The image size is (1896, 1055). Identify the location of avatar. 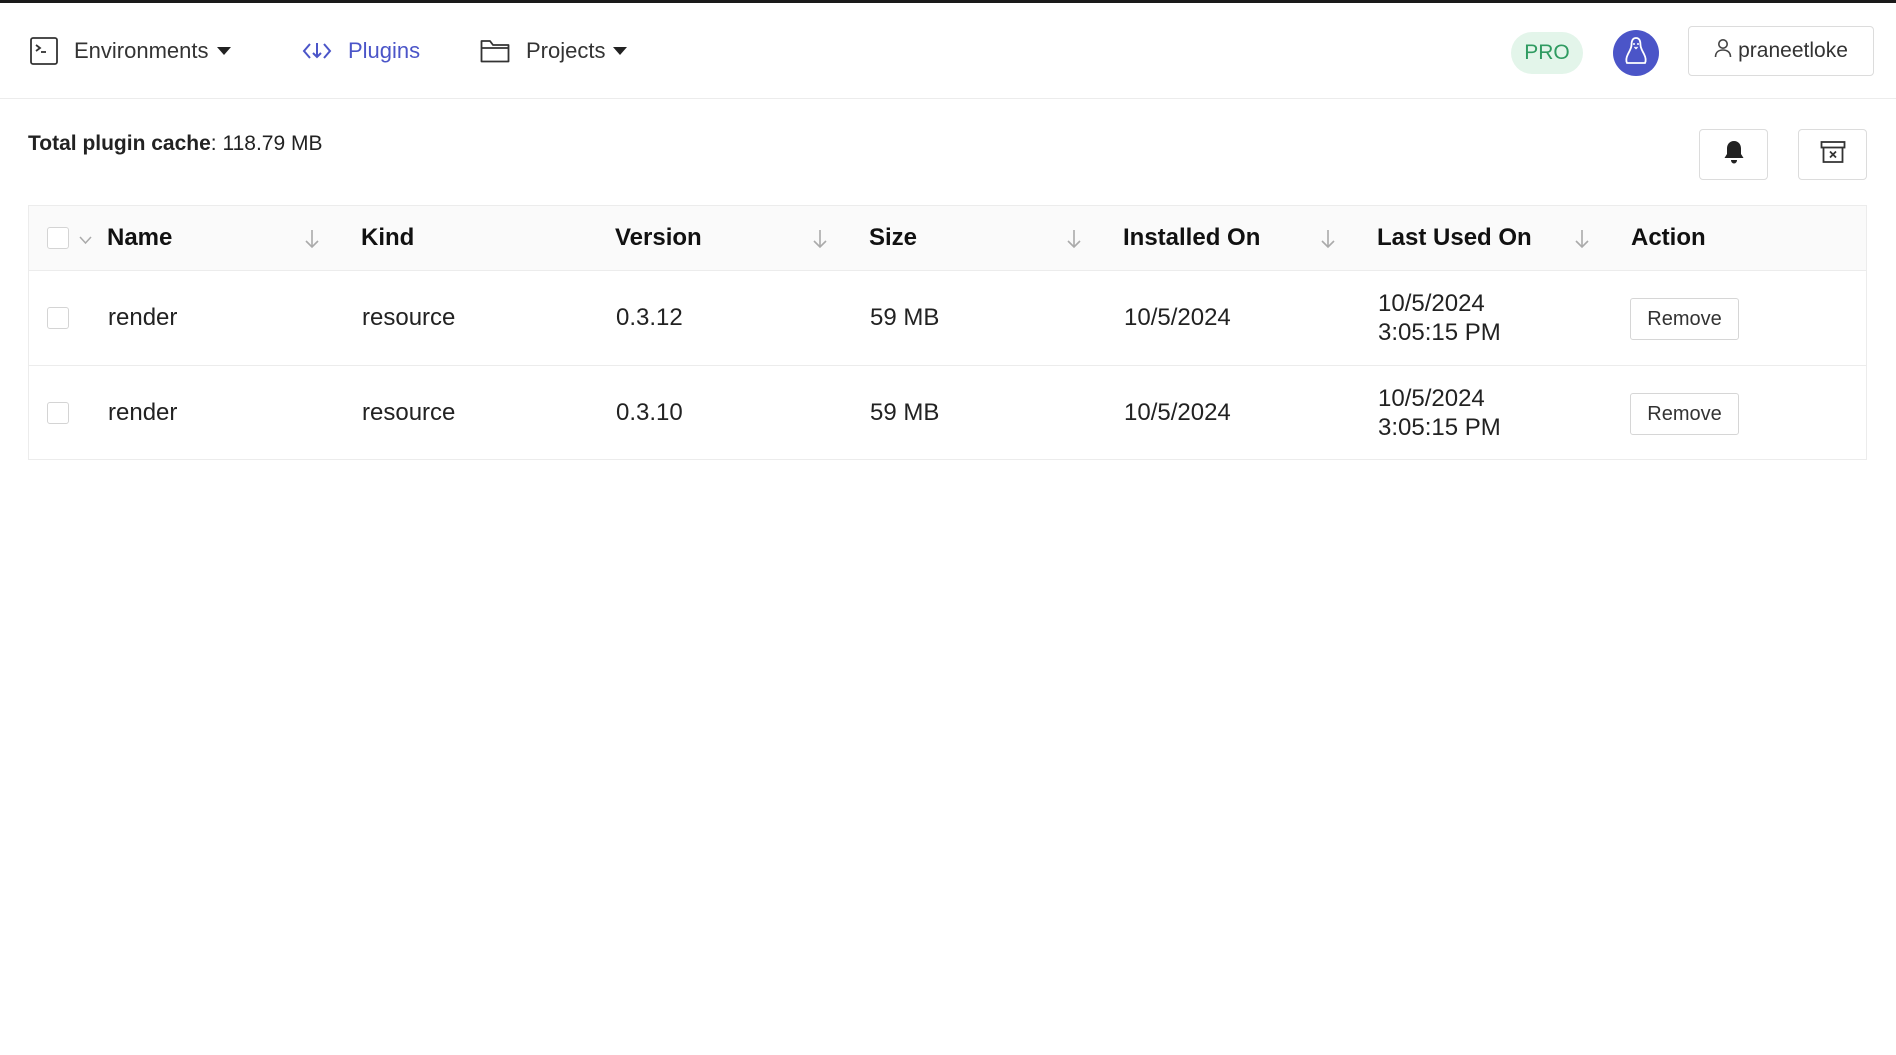
(1636, 53).